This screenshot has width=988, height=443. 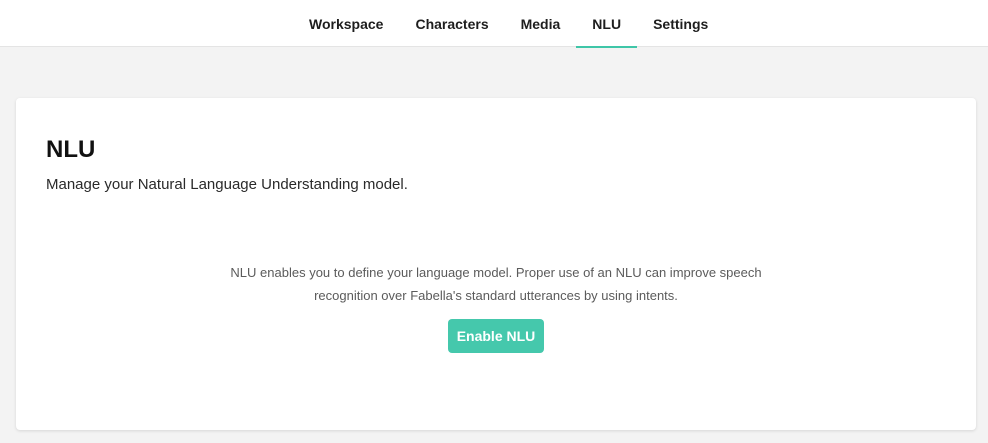 What do you see at coordinates (496, 336) in the screenshot?
I see `enable-nlu-button: Enable NLU` at bounding box center [496, 336].